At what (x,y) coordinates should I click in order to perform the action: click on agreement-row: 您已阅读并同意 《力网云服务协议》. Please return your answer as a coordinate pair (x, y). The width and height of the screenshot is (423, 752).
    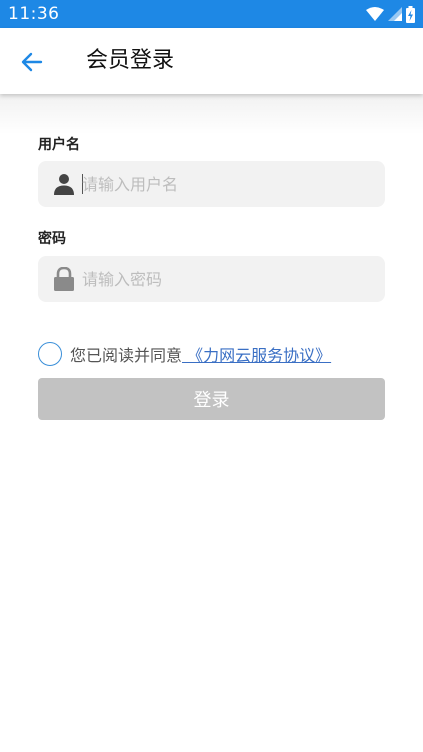
    Looking at the image, I should click on (184, 354).